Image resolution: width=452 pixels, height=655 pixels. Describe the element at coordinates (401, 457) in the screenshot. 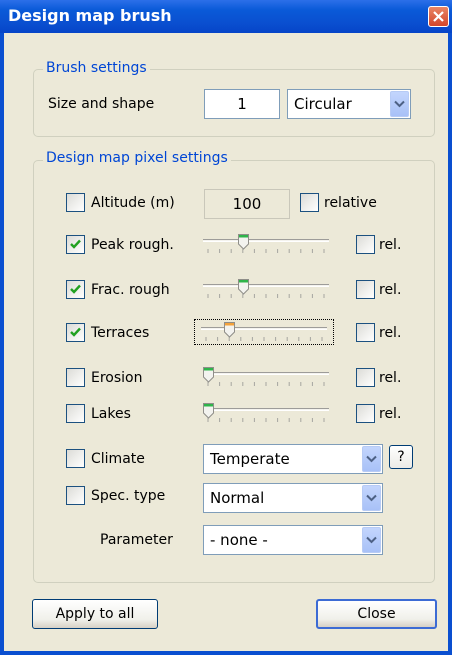

I see `climate-help-button: ?` at that location.